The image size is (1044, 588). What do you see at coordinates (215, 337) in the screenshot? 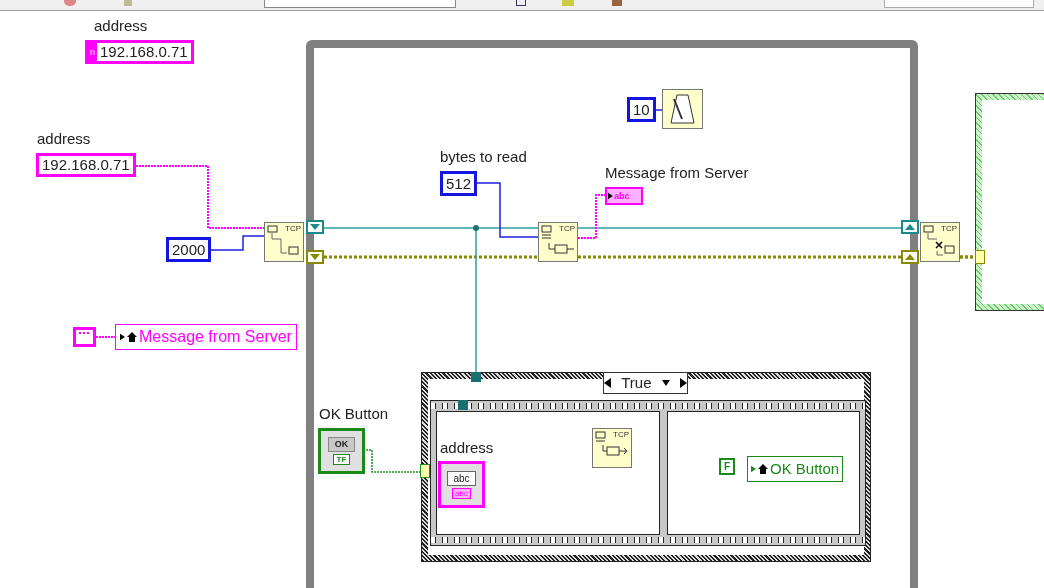
I see `variable-name: Message from Server` at bounding box center [215, 337].